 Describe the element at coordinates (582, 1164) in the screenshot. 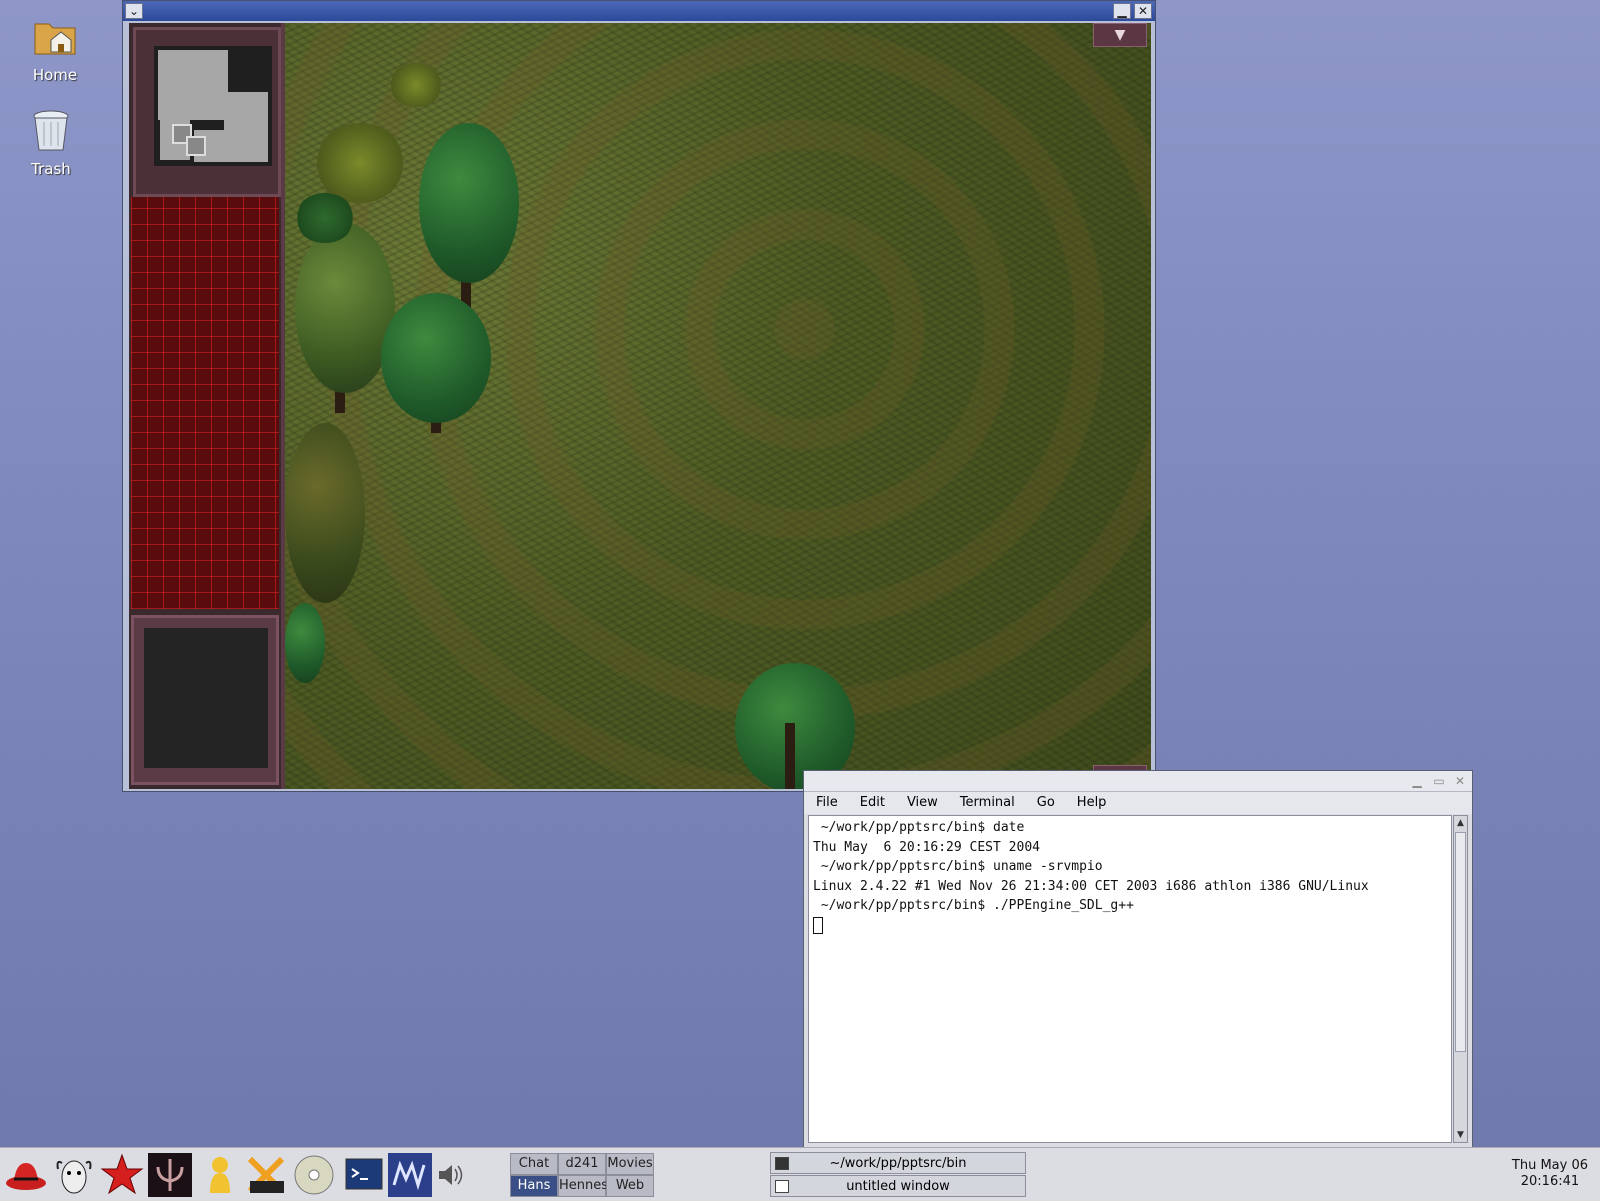

I see `workspace-d241: d241` at that location.